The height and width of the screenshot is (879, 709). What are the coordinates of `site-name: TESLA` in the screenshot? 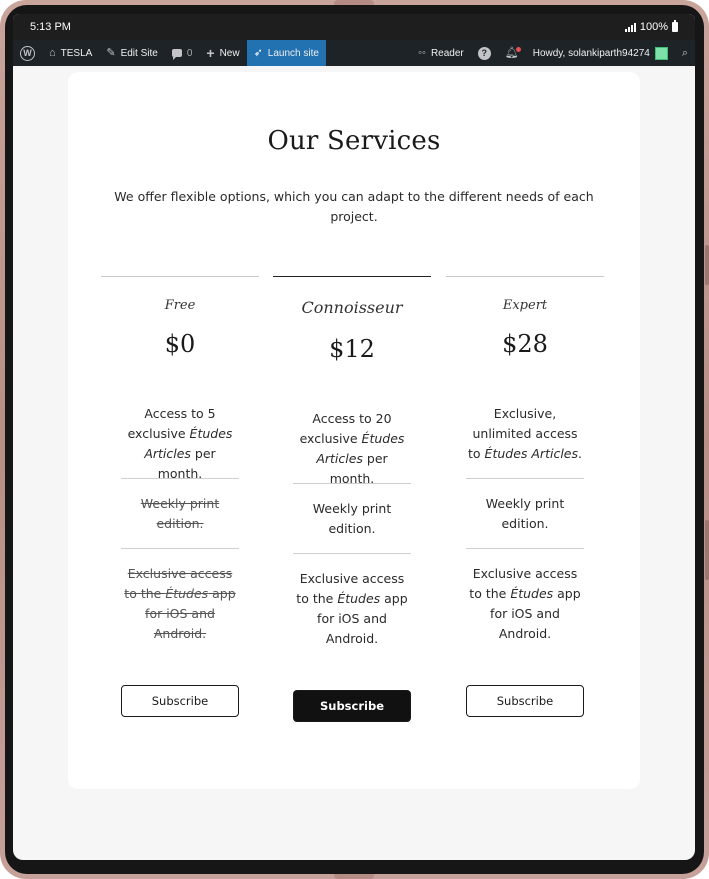 It's located at (76, 53).